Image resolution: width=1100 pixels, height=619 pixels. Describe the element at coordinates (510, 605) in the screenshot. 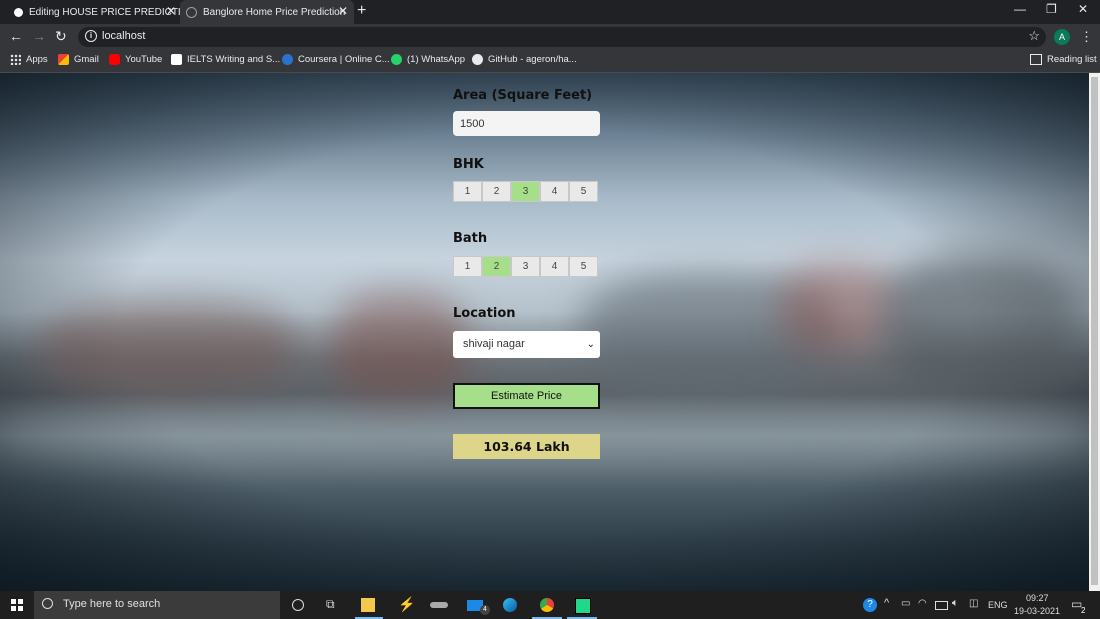

I see `edge-icon` at that location.